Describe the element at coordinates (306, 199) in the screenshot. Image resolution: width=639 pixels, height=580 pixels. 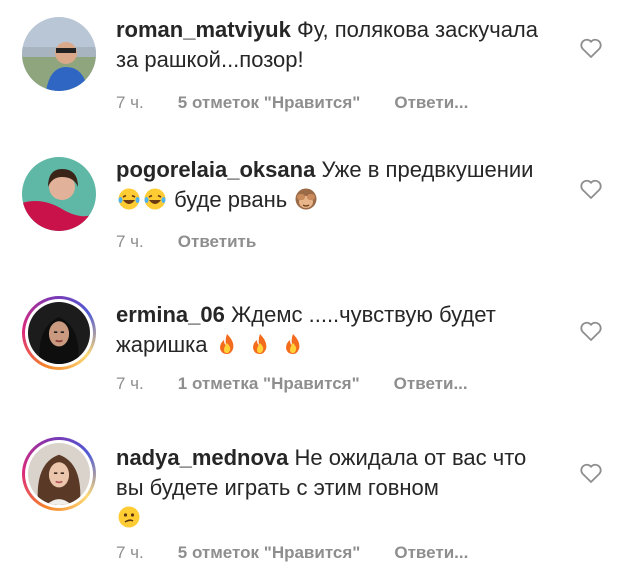
I see `see-no-evil-monkey-emoji-icon` at that location.